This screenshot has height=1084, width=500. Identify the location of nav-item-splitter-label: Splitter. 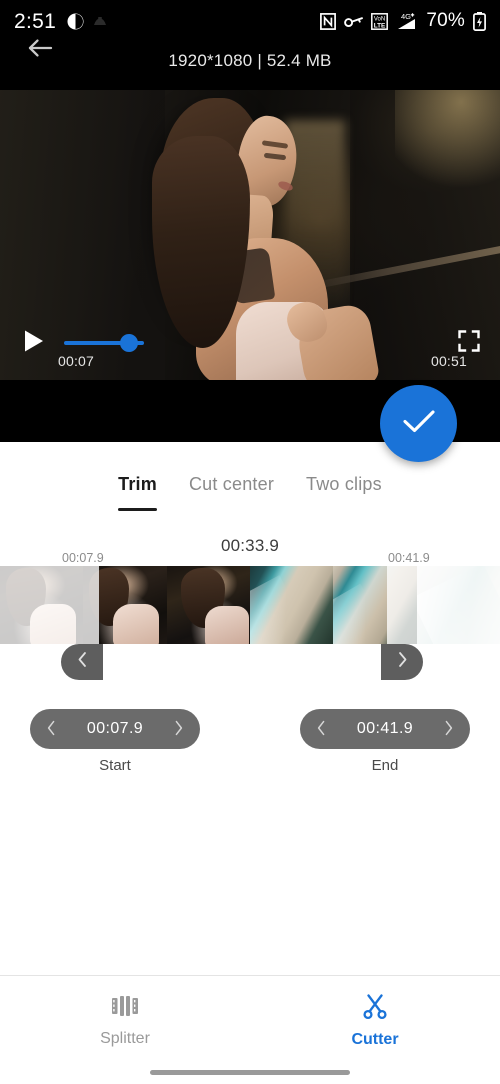
(125, 1038).